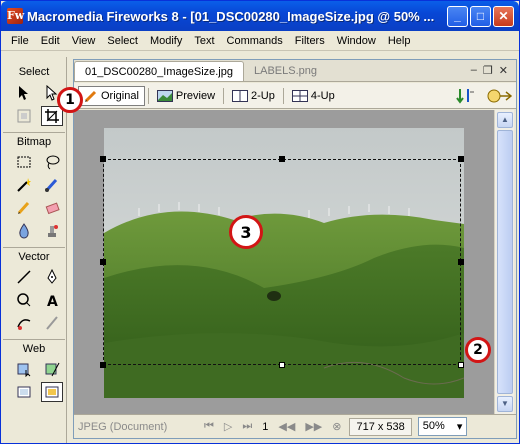 Image resolution: width=520 pixels, height=444 pixels. What do you see at coordinates (24, 162) in the screenshot?
I see `marquee-tool-icon` at bounding box center [24, 162].